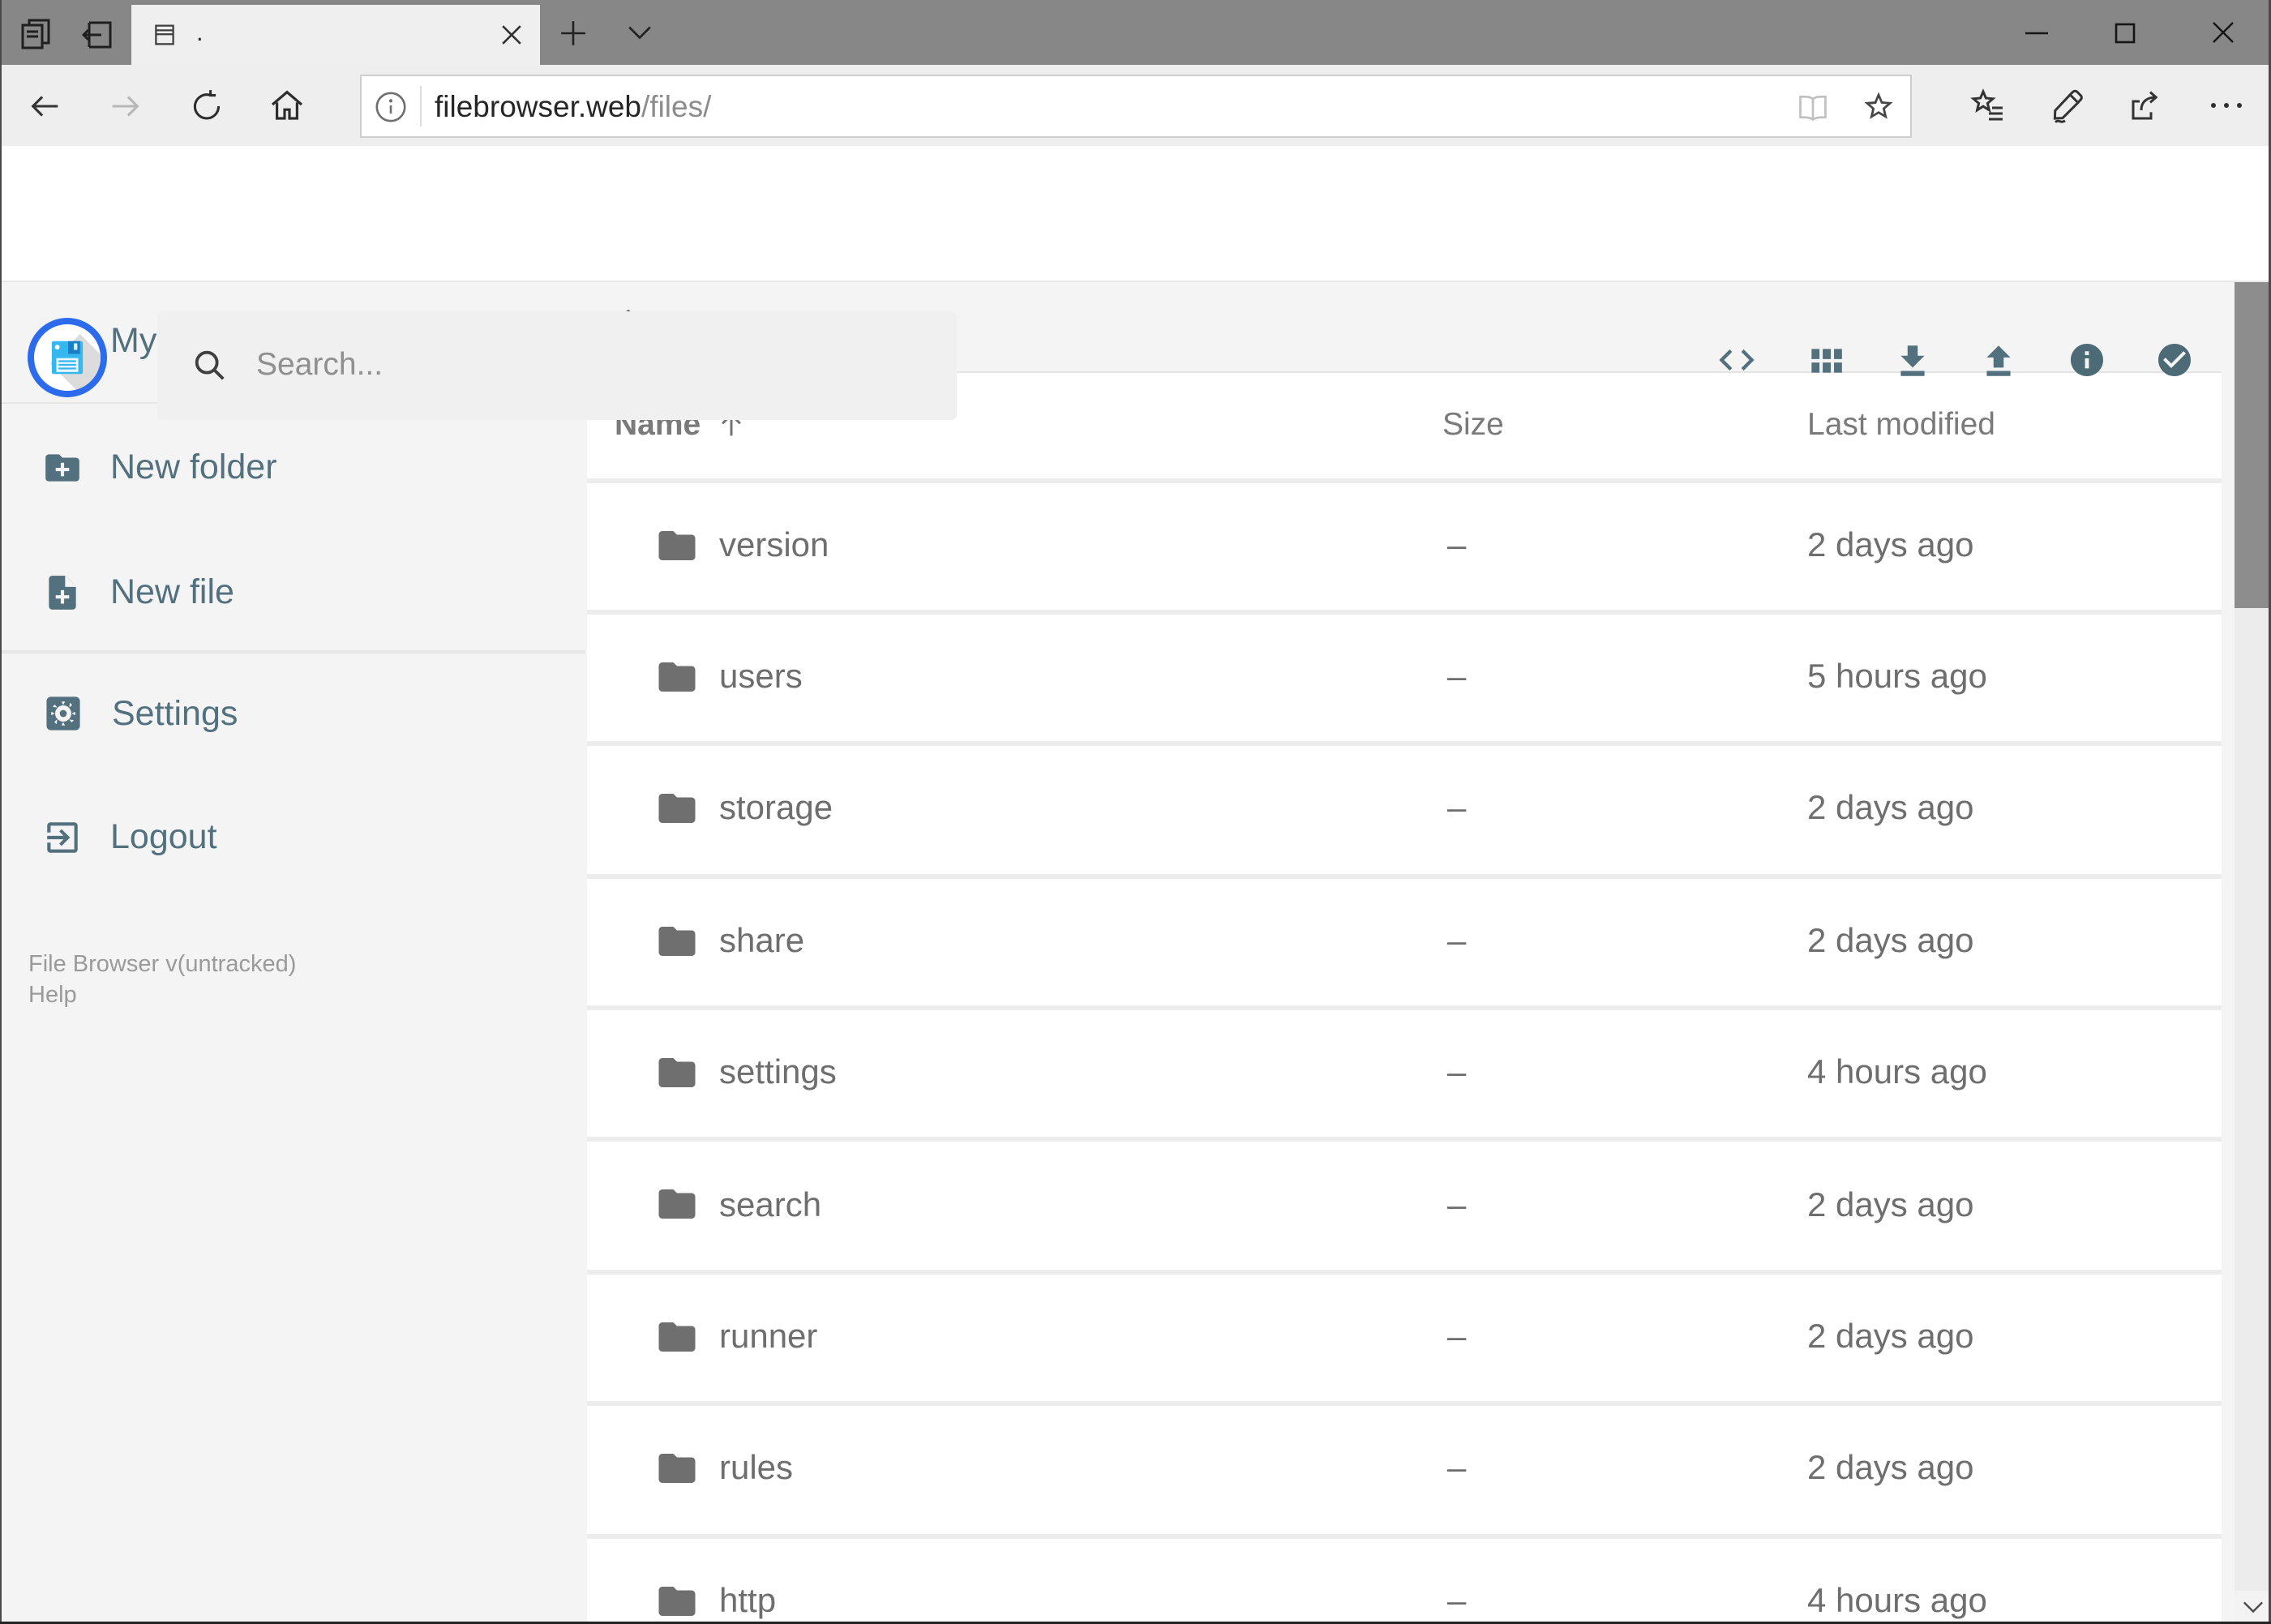 The image size is (2271, 1624). What do you see at coordinates (639, 33) in the screenshot?
I see `tab-list-chevron-icon` at bounding box center [639, 33].